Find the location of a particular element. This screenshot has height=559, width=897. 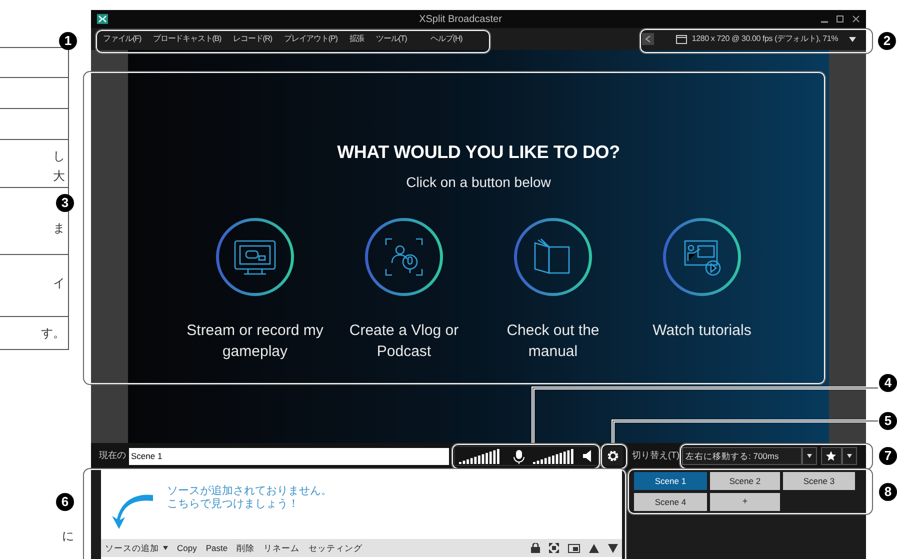

toolbar-button: セッティング is located at coordinates (335, 548).